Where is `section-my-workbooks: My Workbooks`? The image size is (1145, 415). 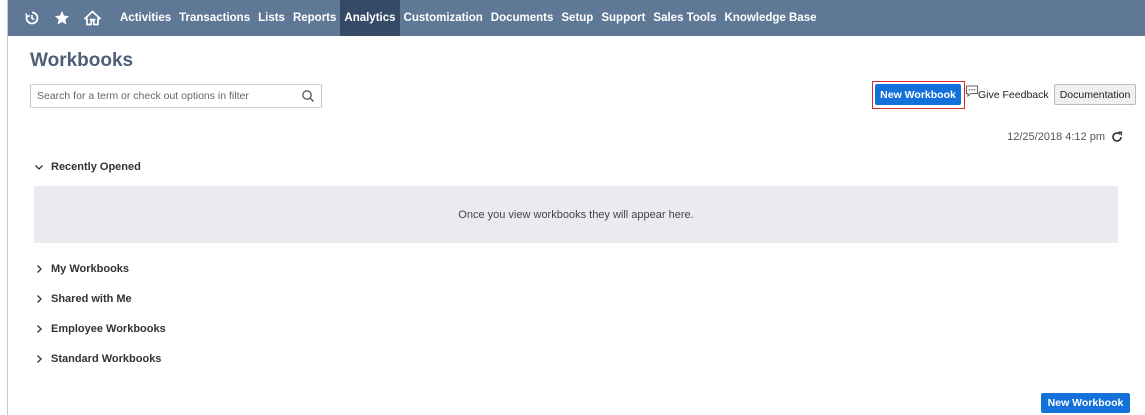
section-my-workbooks: My Workbooks is located at coordinates (81, 269).